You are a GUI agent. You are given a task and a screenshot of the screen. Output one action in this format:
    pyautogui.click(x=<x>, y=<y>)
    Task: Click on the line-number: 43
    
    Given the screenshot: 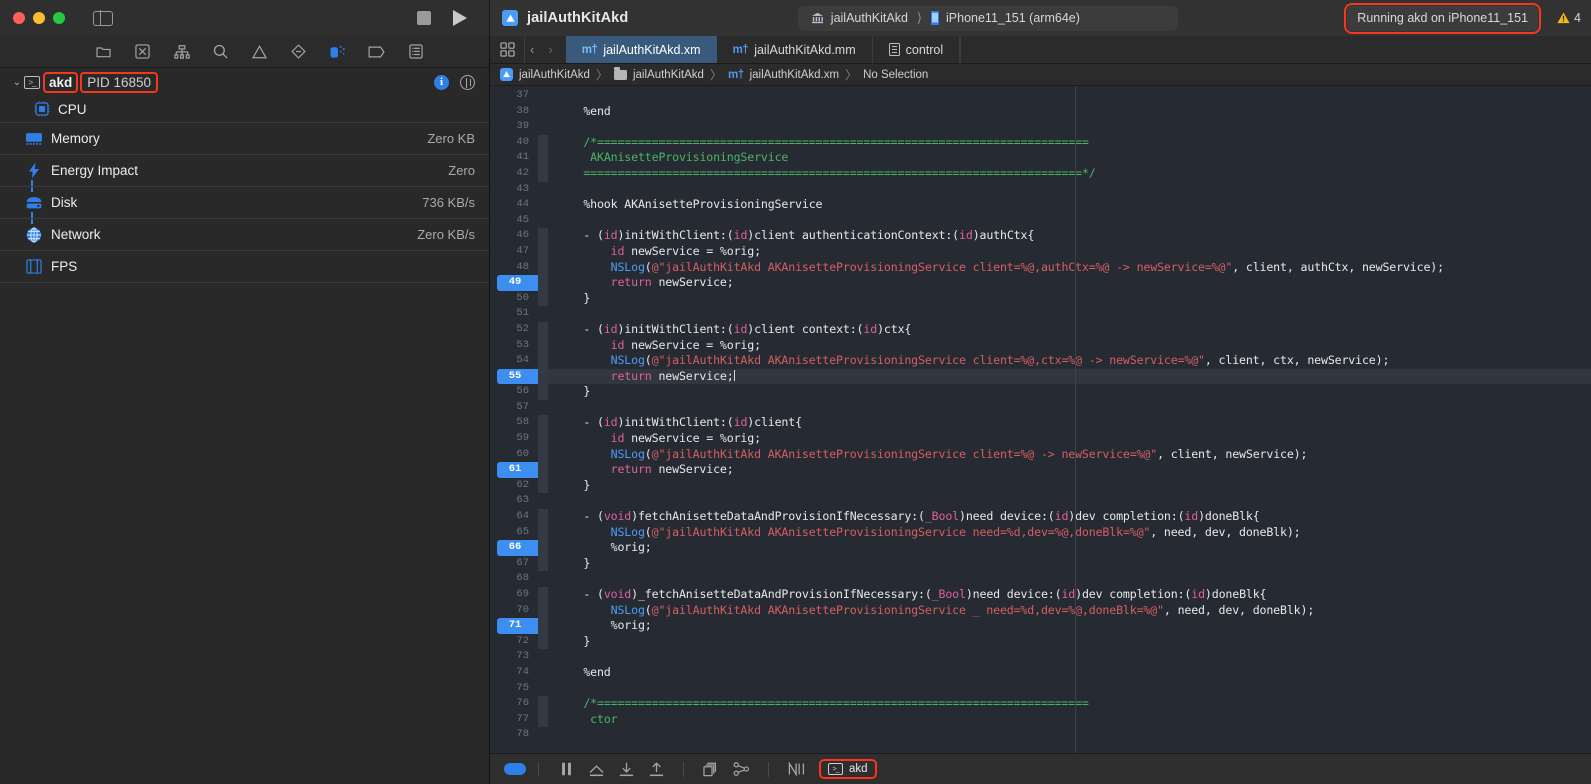 What is the action you would take?
    pyautogui.click(x=514, y=190)
    